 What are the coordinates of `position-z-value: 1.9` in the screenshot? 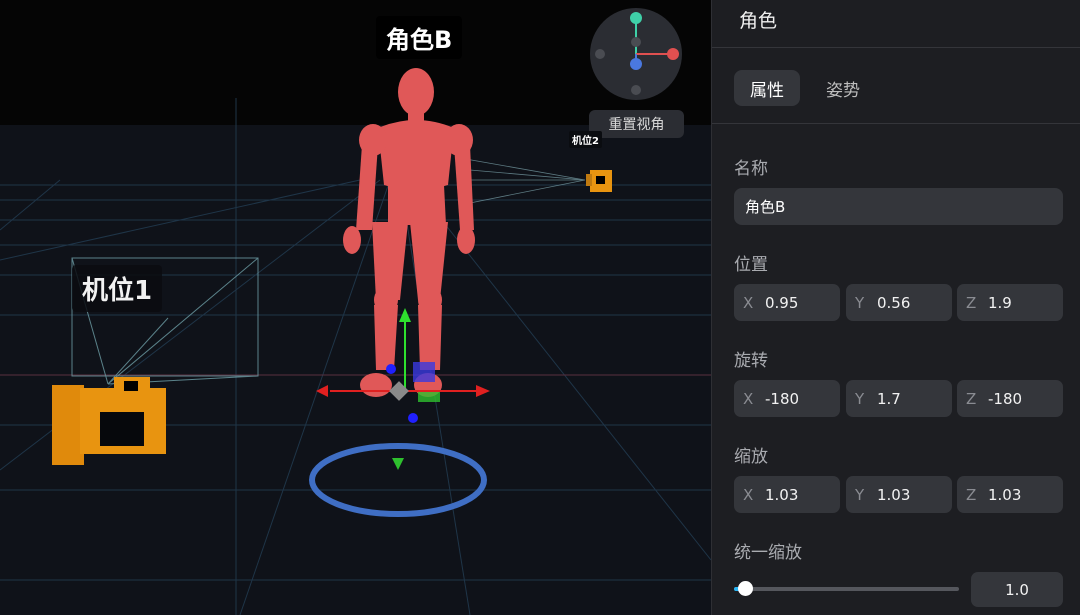 It's located at (1000, 302).